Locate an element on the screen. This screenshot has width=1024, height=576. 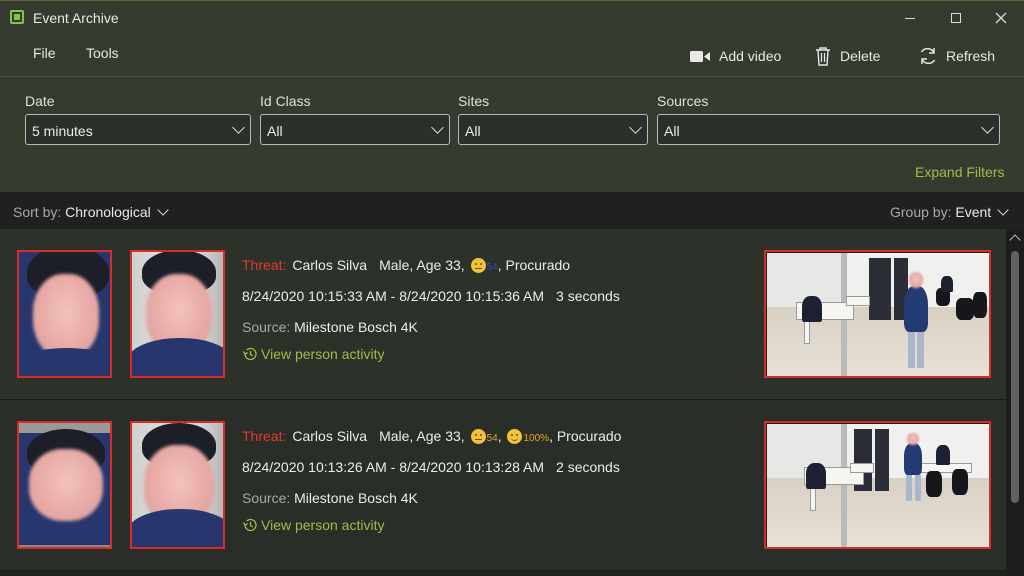
sort-by-value: Chronological is located at coordinates (108, 212).